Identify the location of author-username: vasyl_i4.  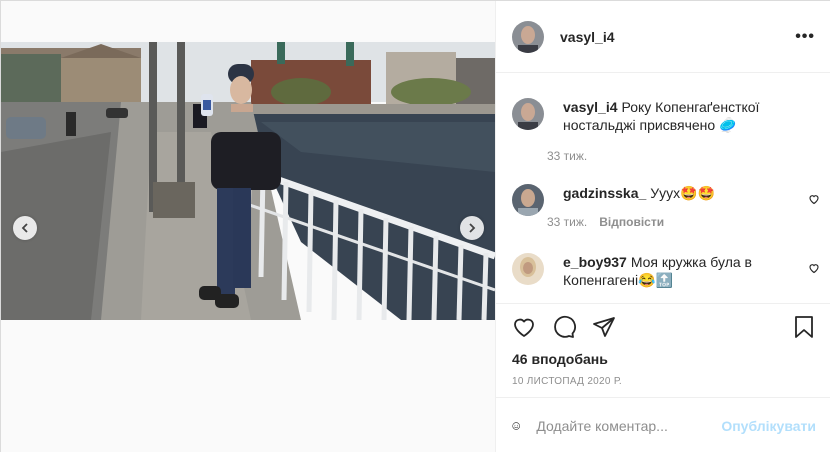
(587, 37).